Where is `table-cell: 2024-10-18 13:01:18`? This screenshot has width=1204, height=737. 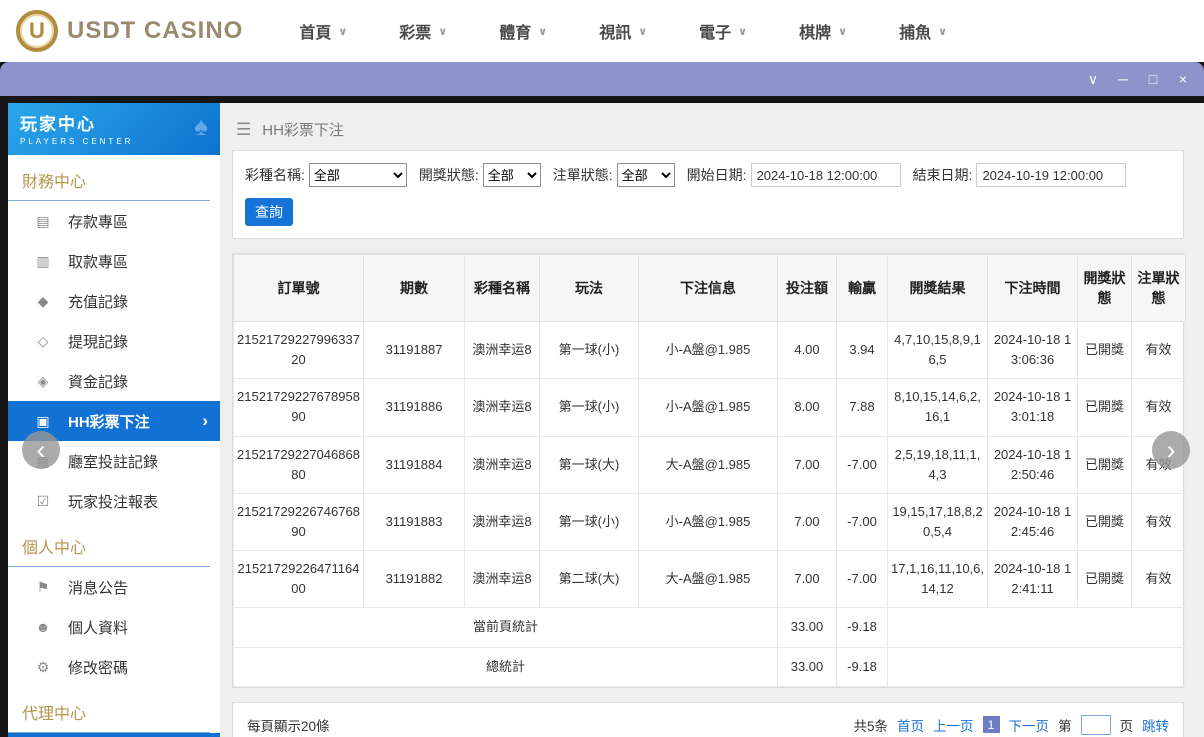
table-cell: 2024-10-18 13:01:18 is located at coordinates (1032, 407).